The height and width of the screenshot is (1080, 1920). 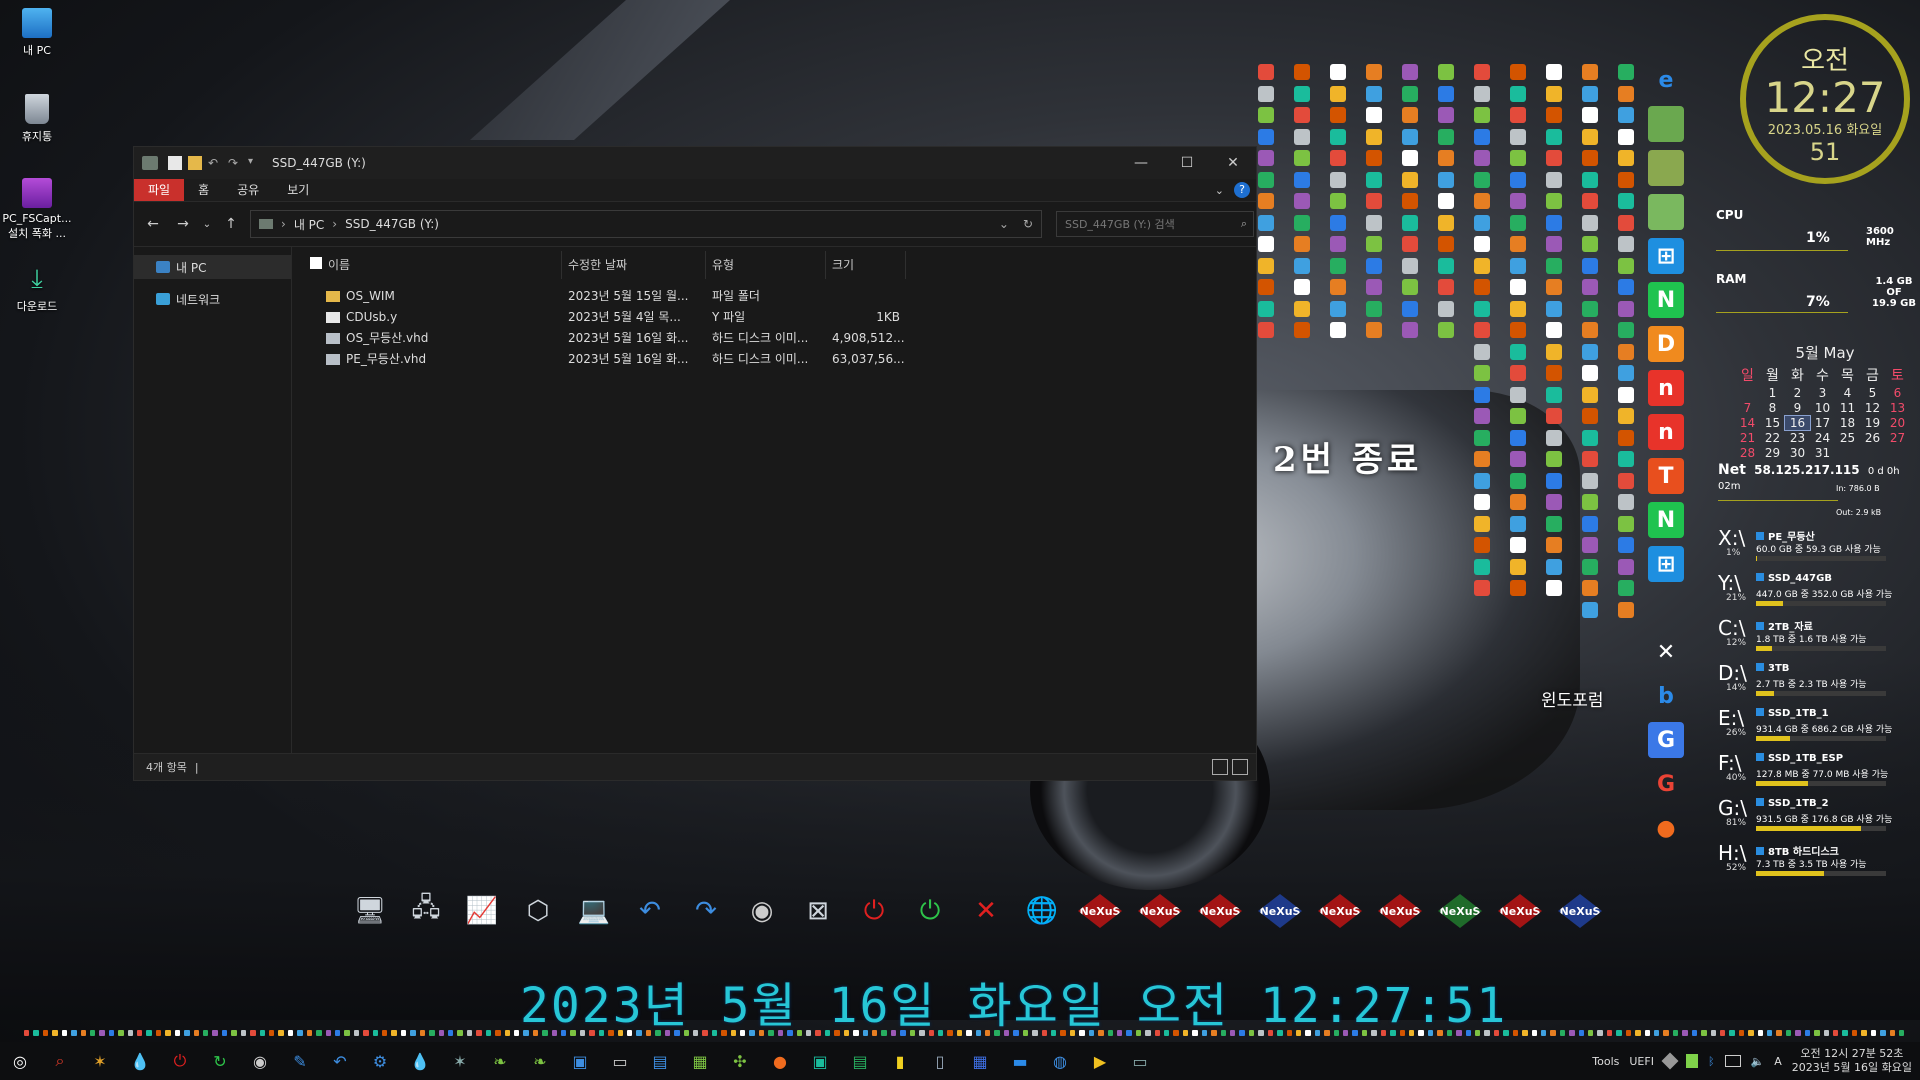 What do you see at coordinates (1747, 453) in the screenshot?
I see `calendar-day: 28` at bounding box center [1747, 453].